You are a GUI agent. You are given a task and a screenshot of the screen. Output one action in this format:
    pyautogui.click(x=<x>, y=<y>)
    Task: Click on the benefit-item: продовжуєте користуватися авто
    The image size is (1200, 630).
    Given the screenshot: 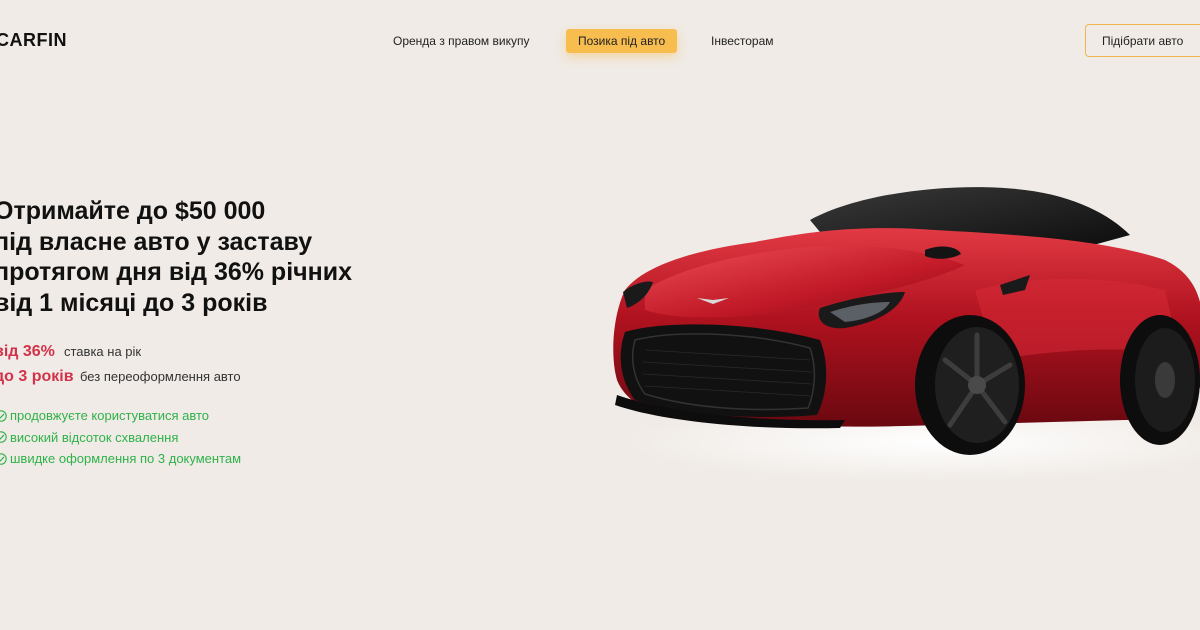 What is the action you would take?
    pyautogui.click(x=120, y=416)
    